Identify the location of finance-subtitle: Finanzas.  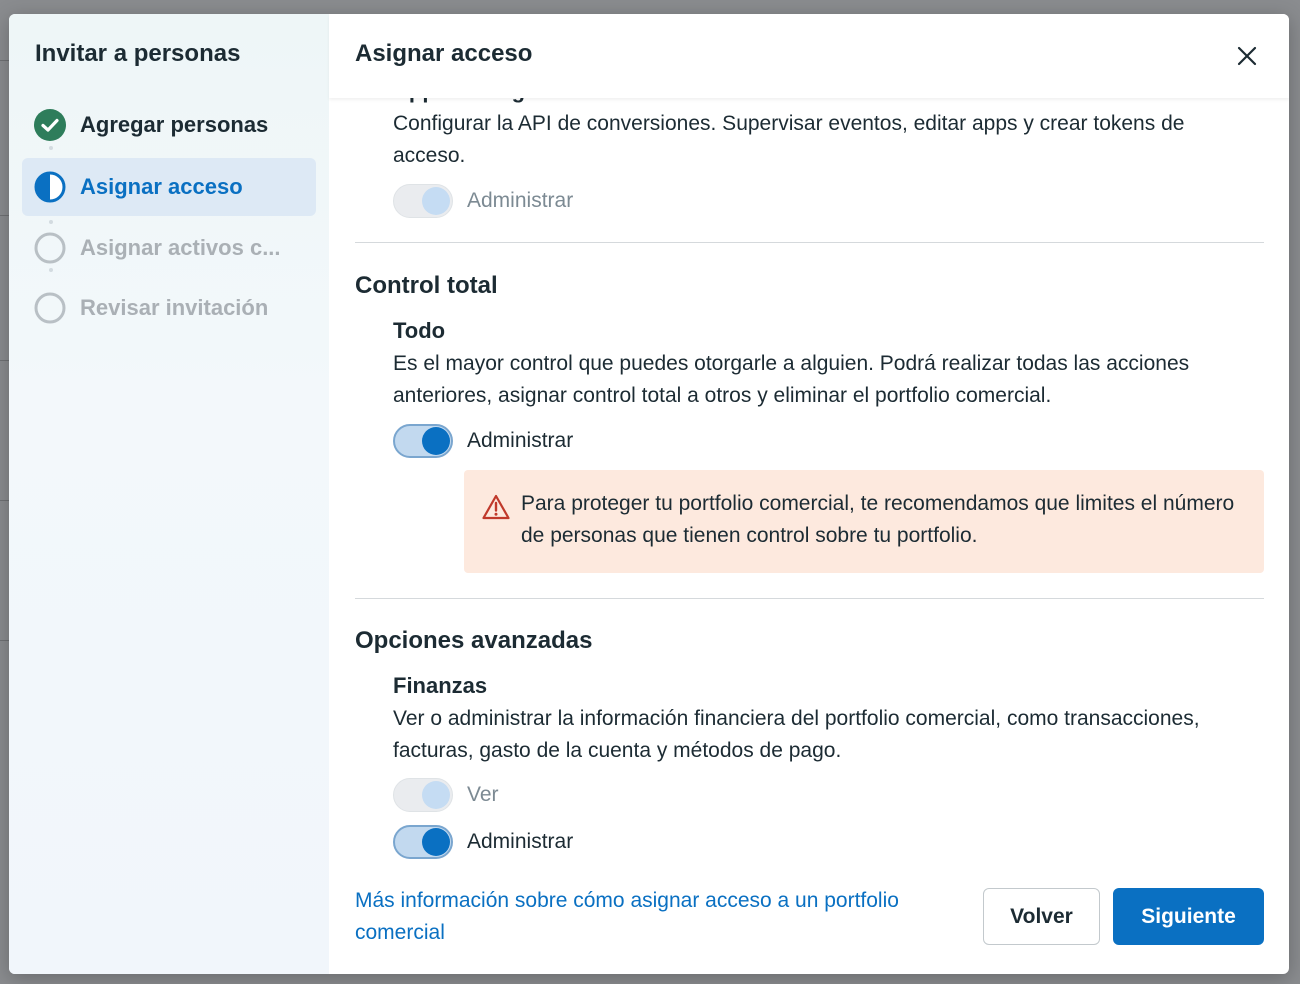
(440, 685).